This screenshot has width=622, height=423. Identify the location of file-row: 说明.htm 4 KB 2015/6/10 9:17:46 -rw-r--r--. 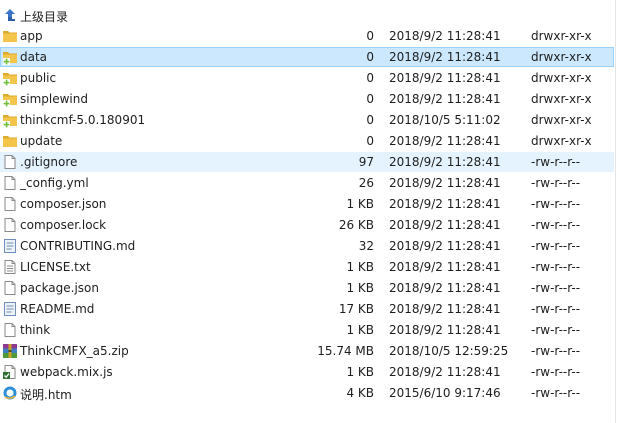
(307, 393).